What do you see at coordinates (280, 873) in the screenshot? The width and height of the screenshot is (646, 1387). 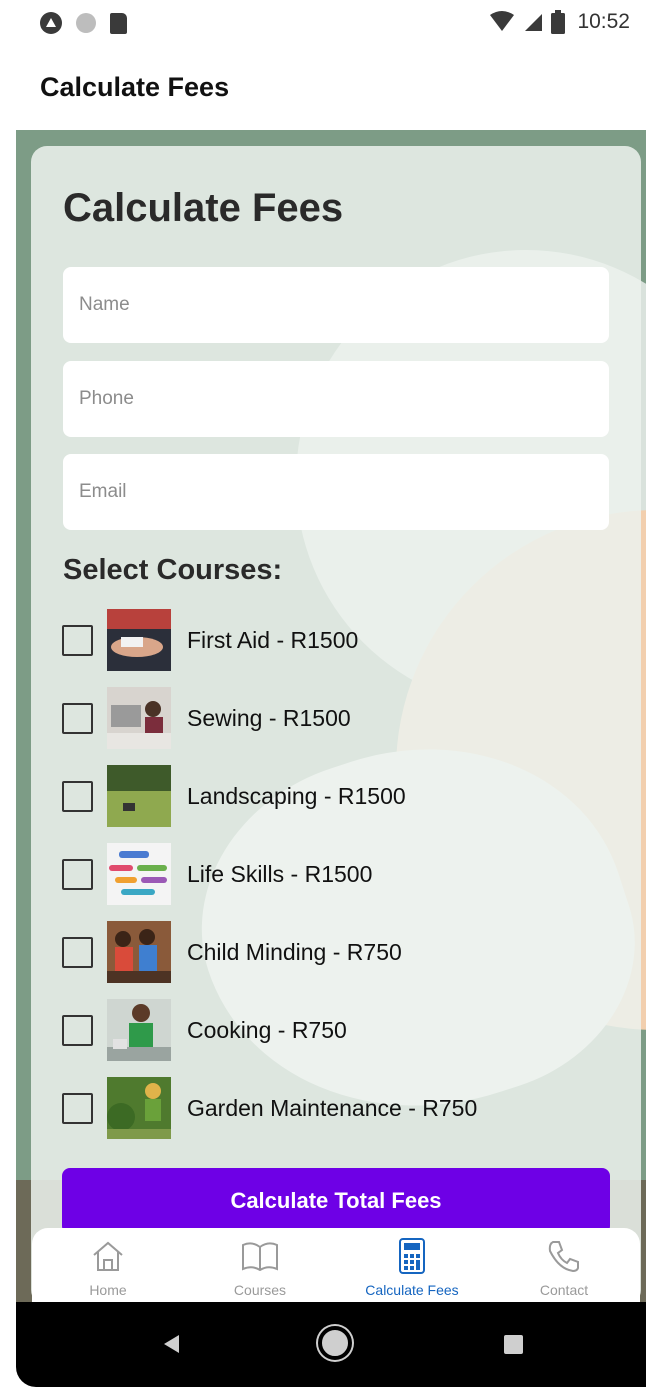 I see `course-label: Life Skills - R1500` at bounding box center [280, 873].